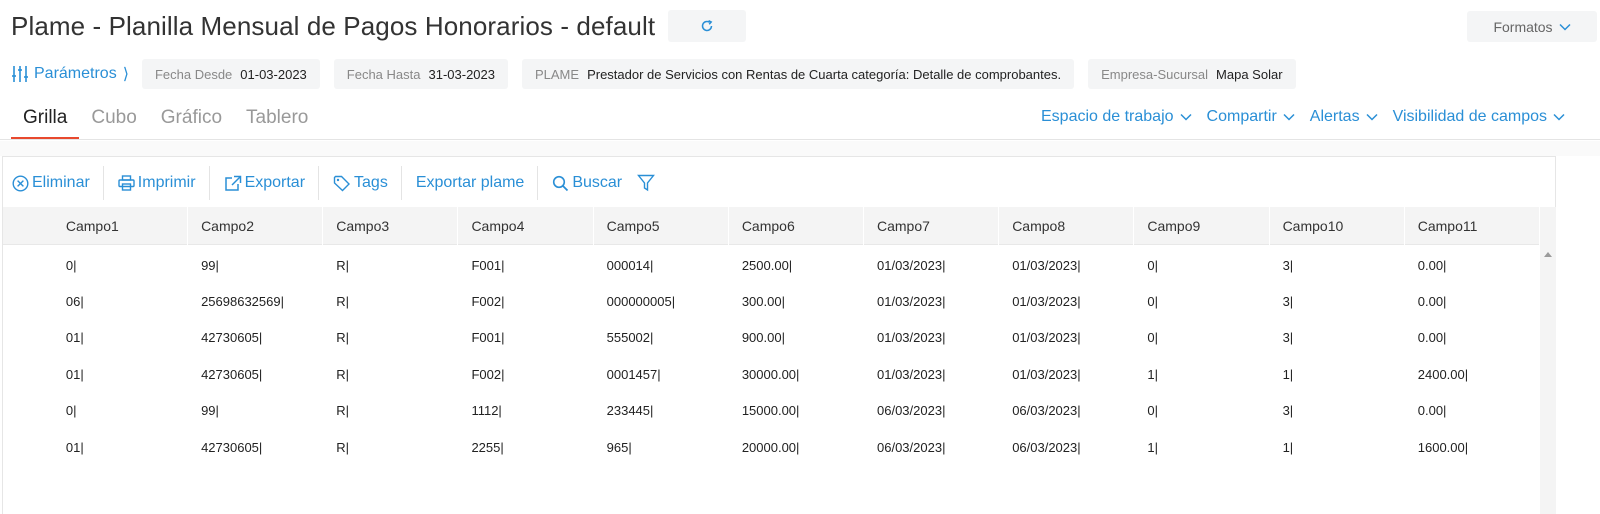 The image size is (1600, 514). Describe the element at coordinates (526, 226) in the screenshot. I see `column-header: Campo4` at that location.